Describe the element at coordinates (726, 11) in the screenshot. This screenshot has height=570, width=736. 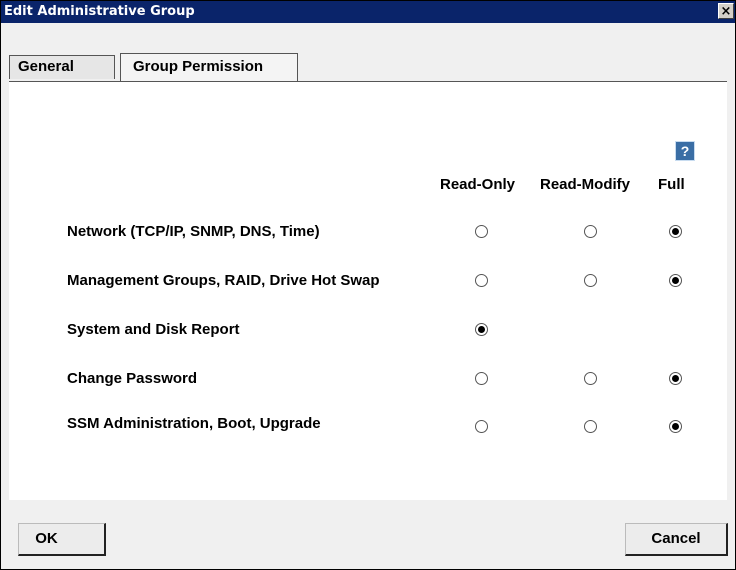
I see `close-button: ×` at that location.